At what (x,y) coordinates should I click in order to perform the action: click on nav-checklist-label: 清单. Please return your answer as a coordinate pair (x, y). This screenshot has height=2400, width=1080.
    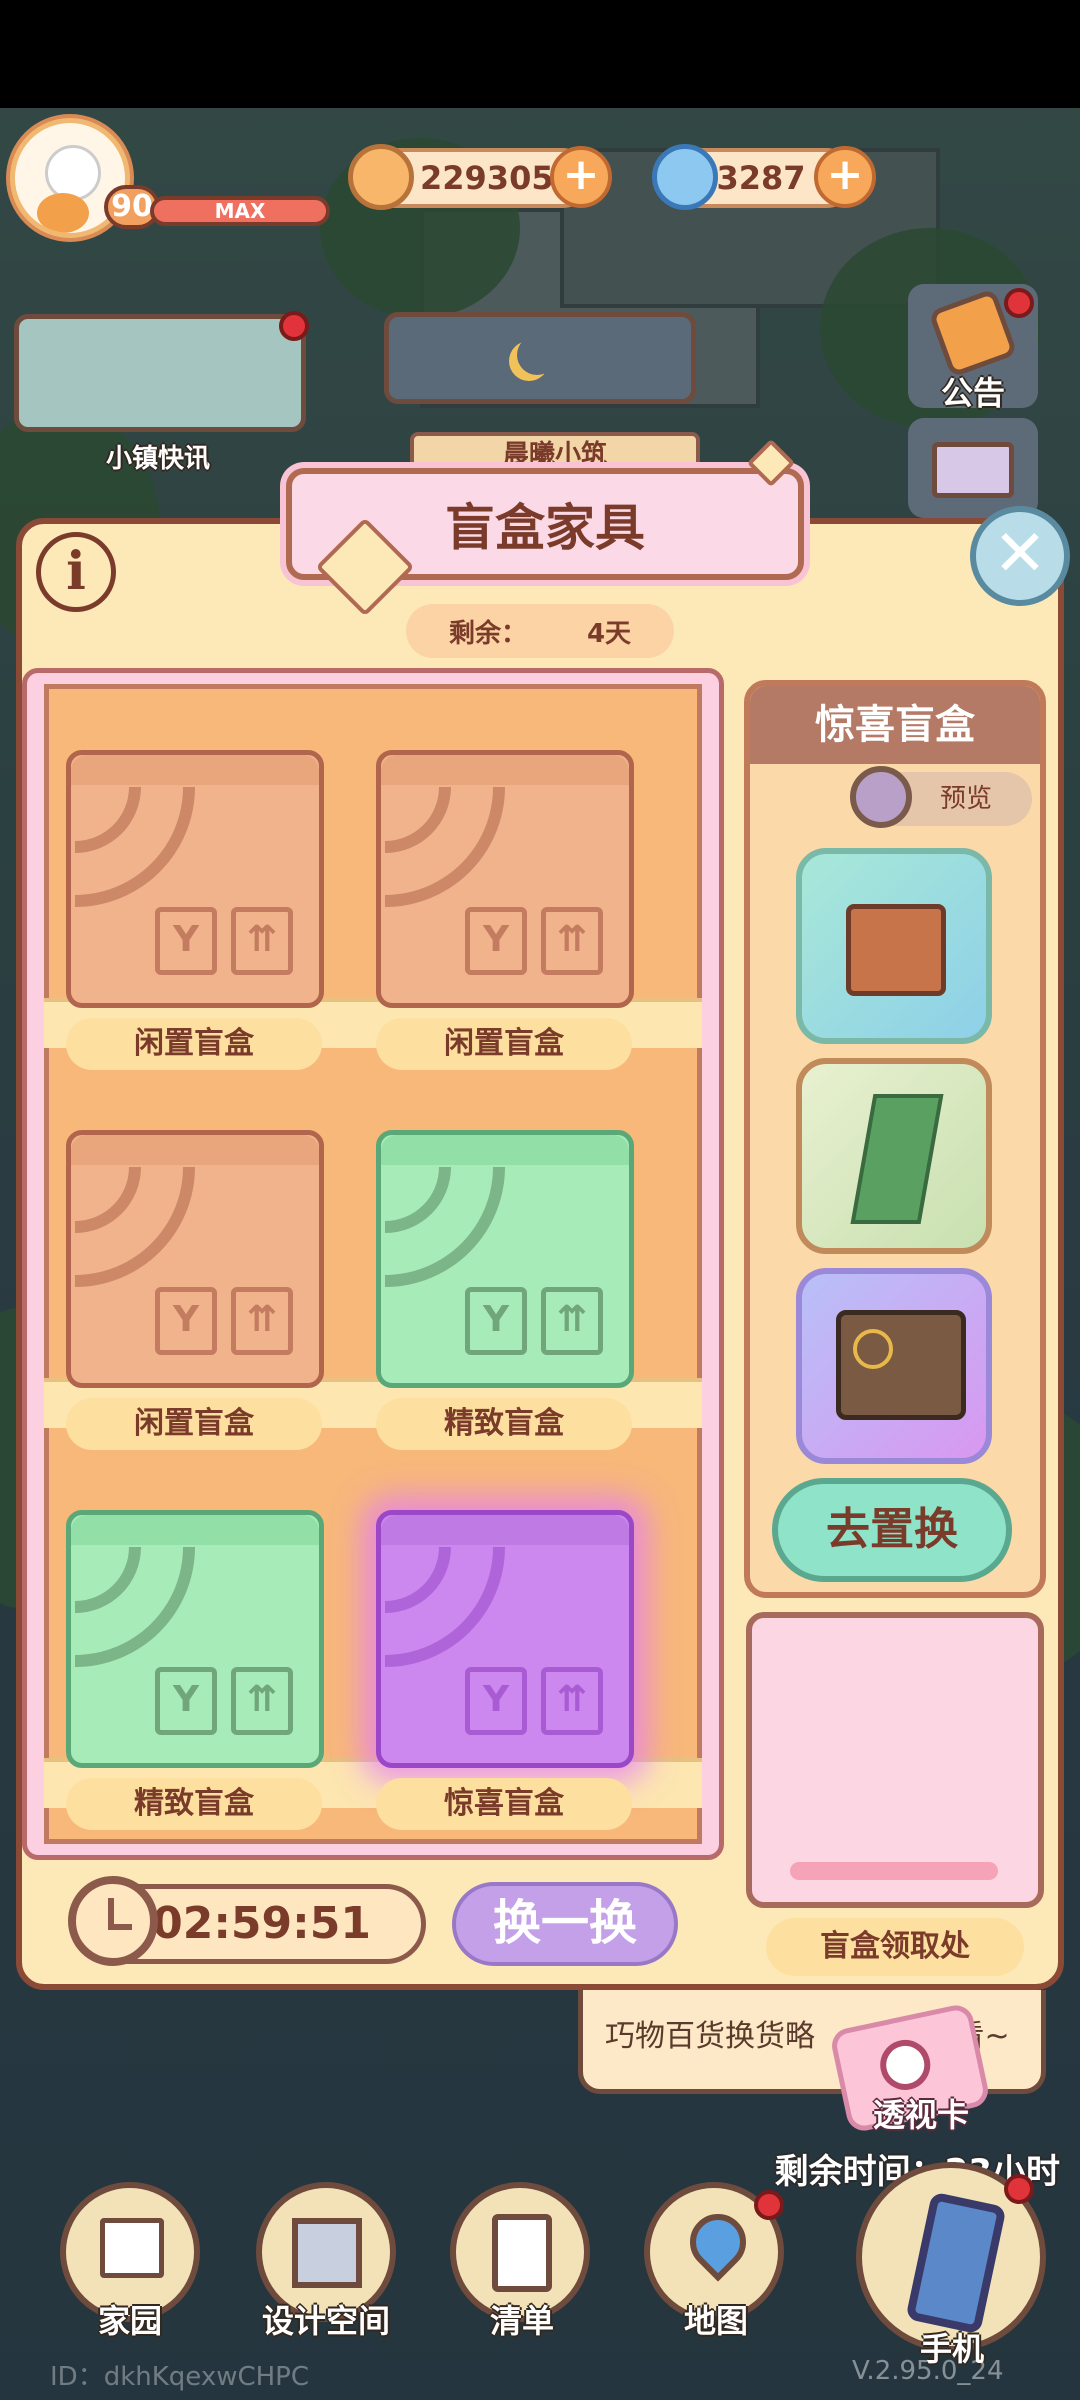
    Looking at the image, I should click on (521, 2321).